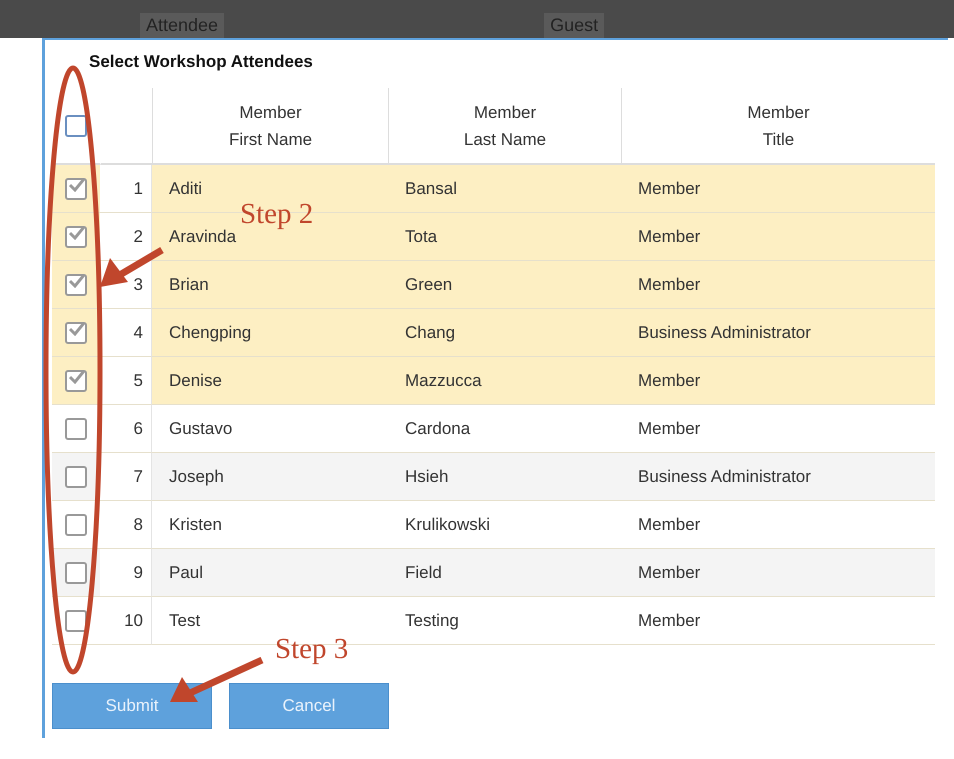  Describe the element at coordinates (504, 285) in the screenshot. I see `table-cell: Green` at that location.